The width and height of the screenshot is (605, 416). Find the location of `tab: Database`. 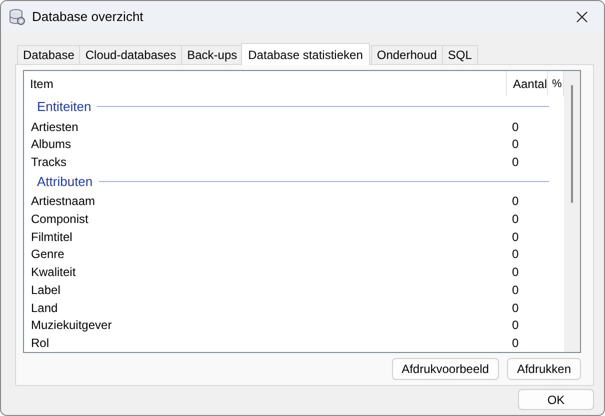

tab: Database is located at coordinates (48, 54).